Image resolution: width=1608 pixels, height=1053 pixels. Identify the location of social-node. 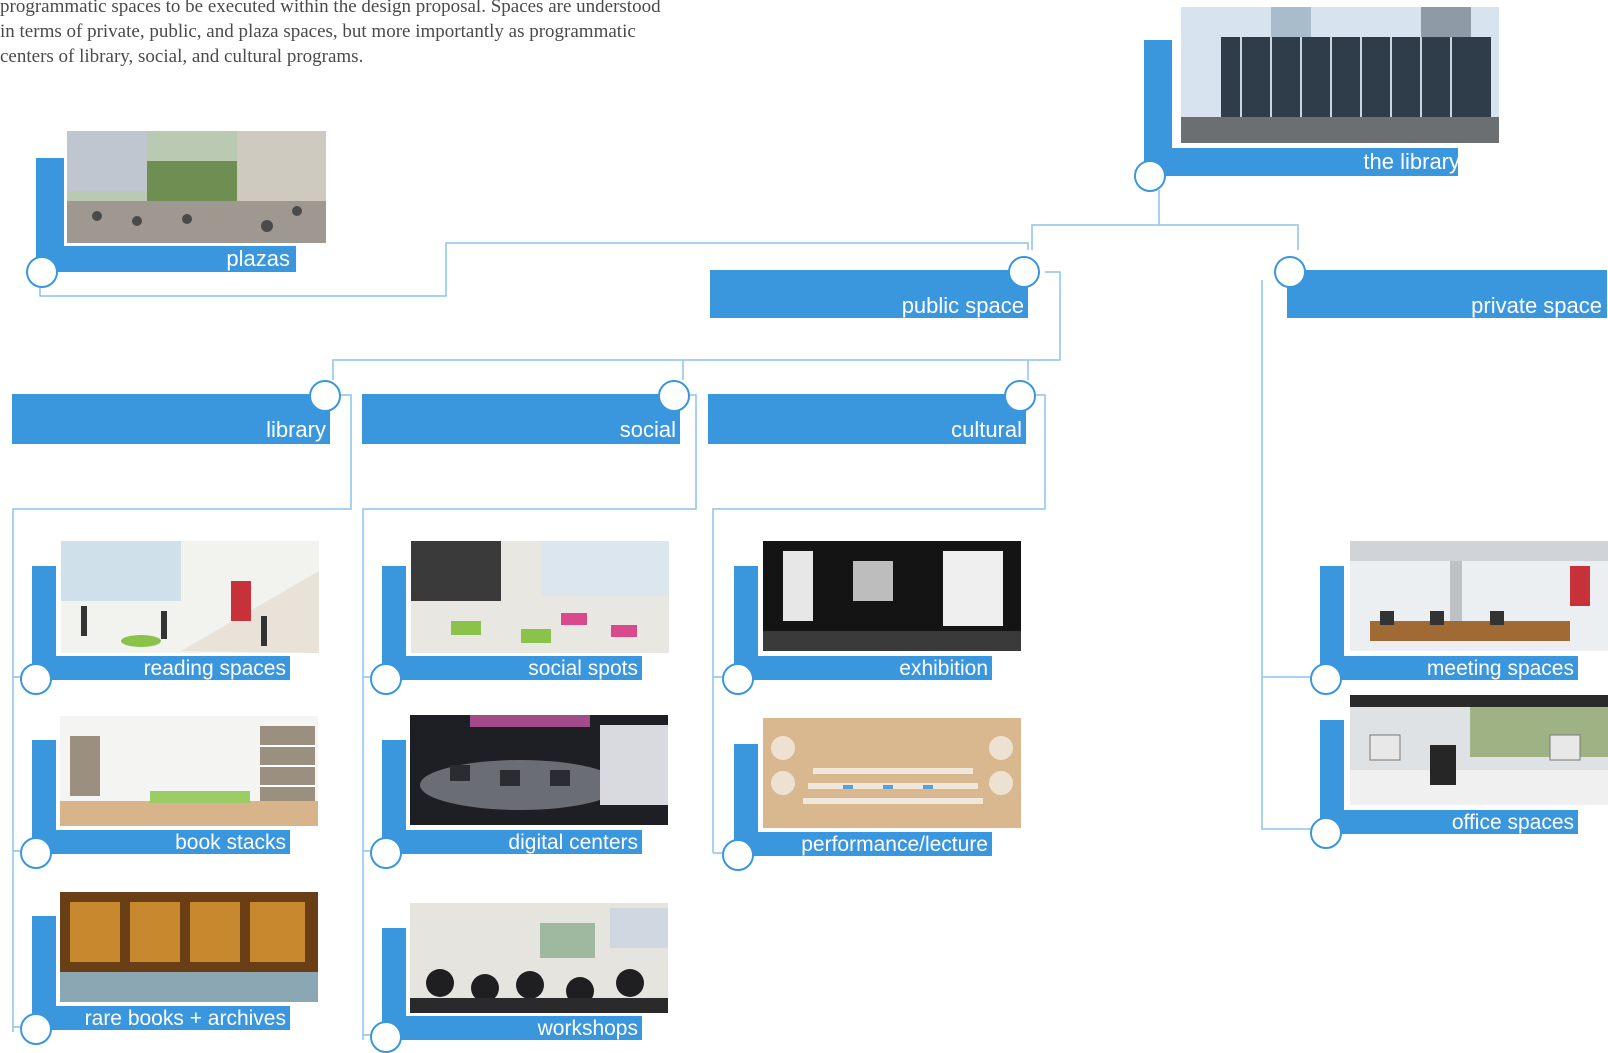
(674, 396).